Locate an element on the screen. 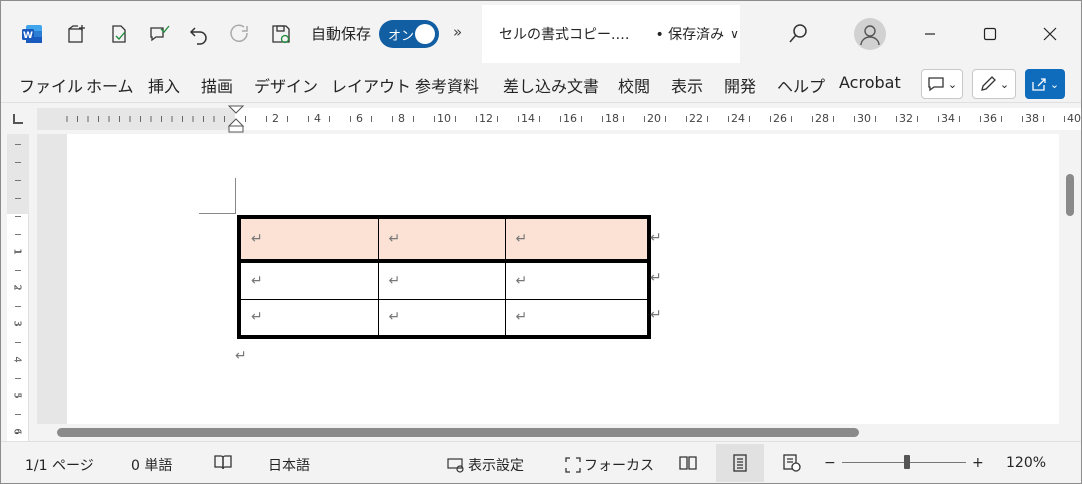  share-chevron-icon: ⌄ is located at coordinates (1054, 84).